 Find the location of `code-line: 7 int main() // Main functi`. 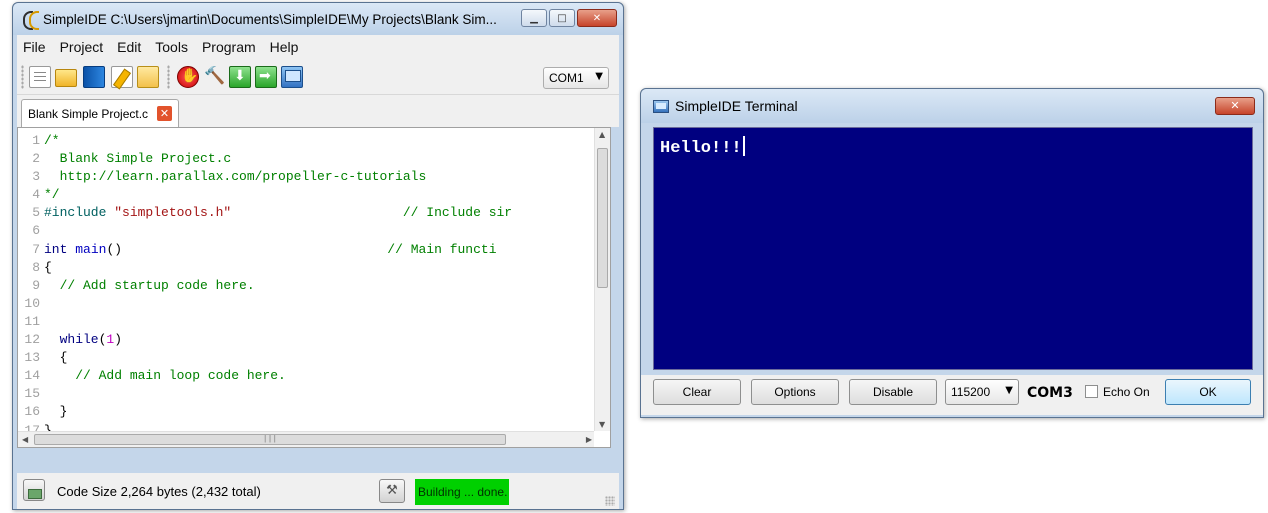

code-line: 7 int main() // Main functi is located at coordinates (306, 250).